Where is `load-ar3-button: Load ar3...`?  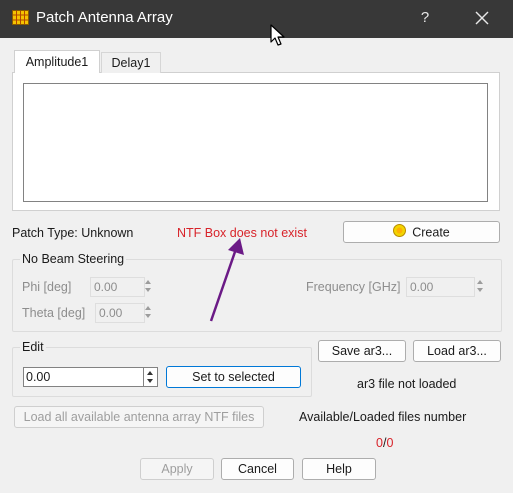 load-ar3-button: Load ar3... is located at coordinates (457, 351).